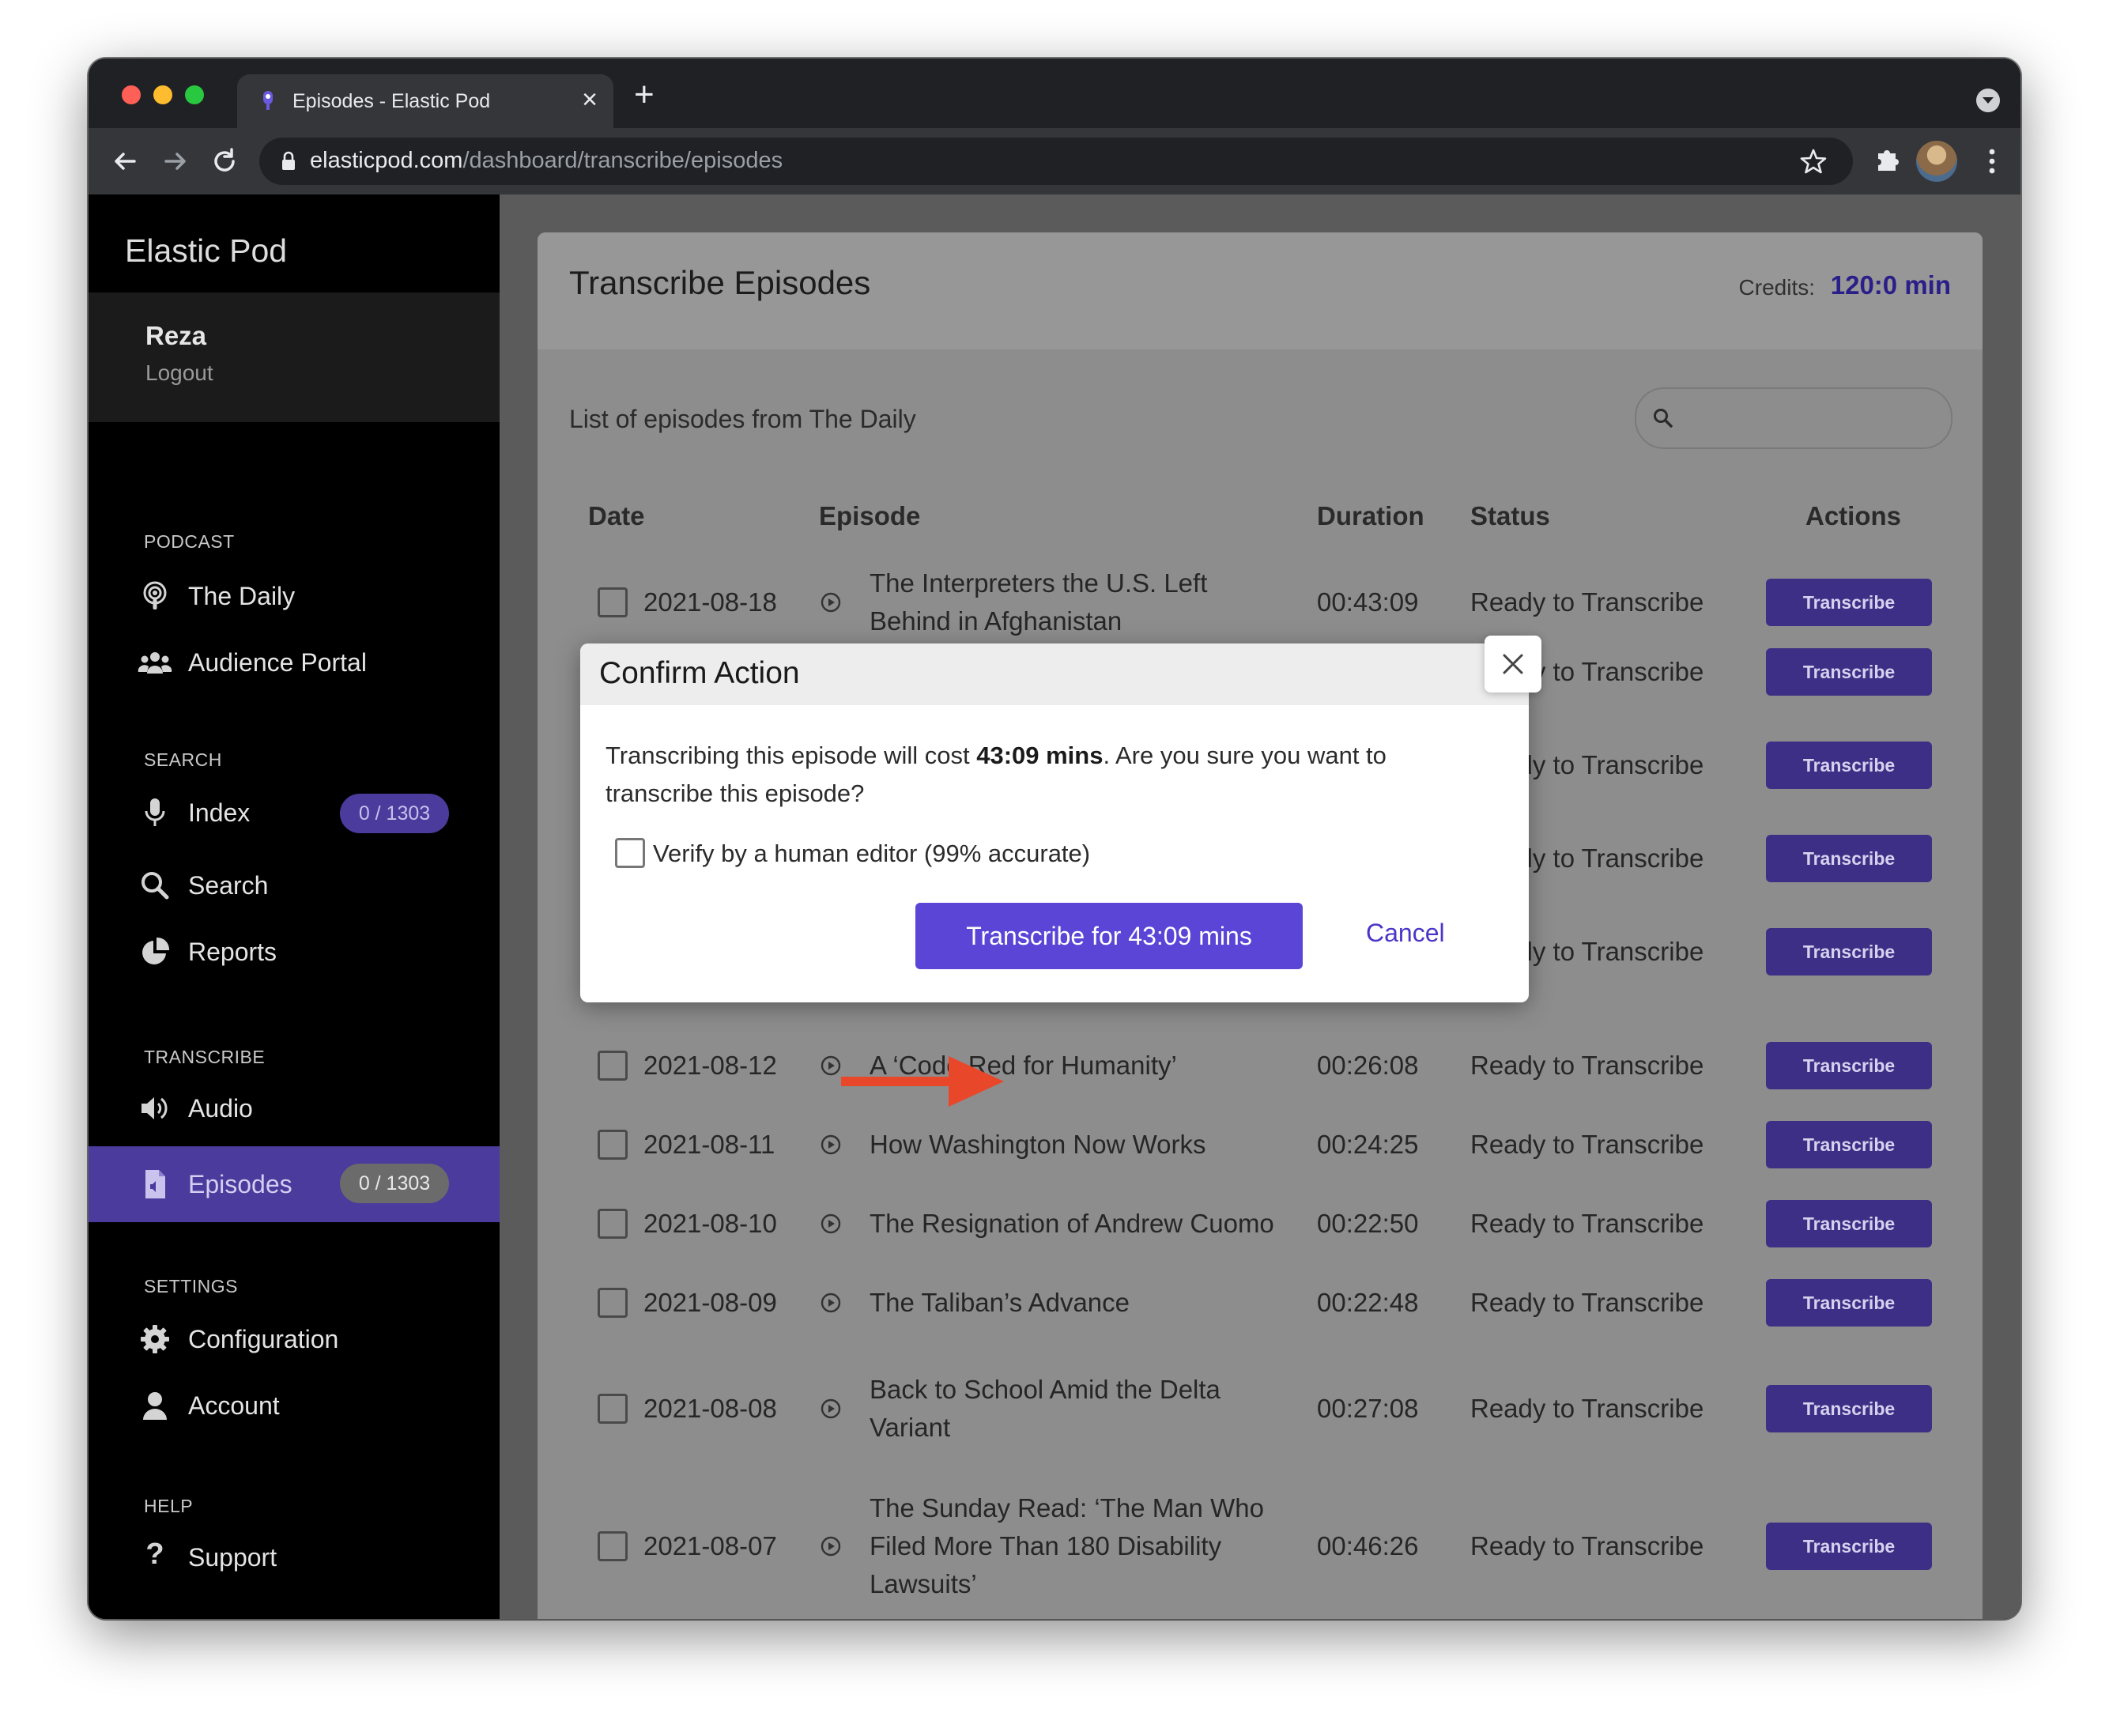 The height and width of the screenshot is (1736, 2109). I want to click on url-path: /dashboard/transcribe/episodes, so click(622, 160).